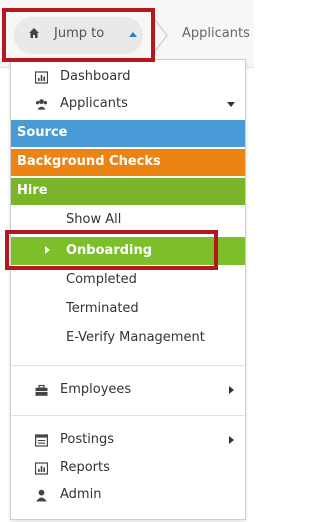 The height and width of the screenshot is (522, 320). What do you see at coordinates (81, 494) in the screenshot?
I see `menu-item-label: Admin` at bounding box center [81, 494].